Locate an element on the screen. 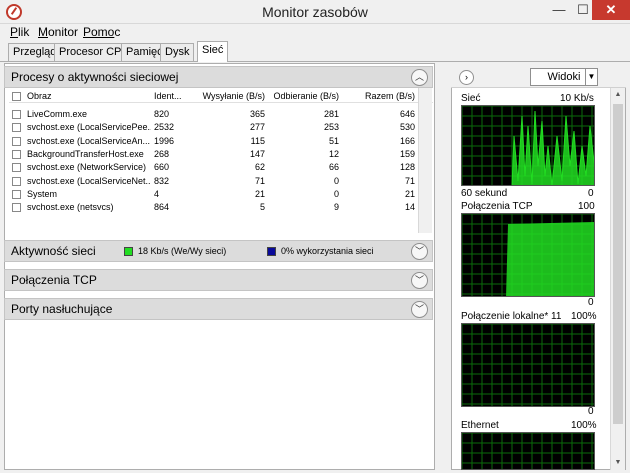 Image resolution: width=630 pixels, height=473 pixels. table-row: BackgroundTransferHost.exe 268 147 12 159 is located at coordinates (213, 154).